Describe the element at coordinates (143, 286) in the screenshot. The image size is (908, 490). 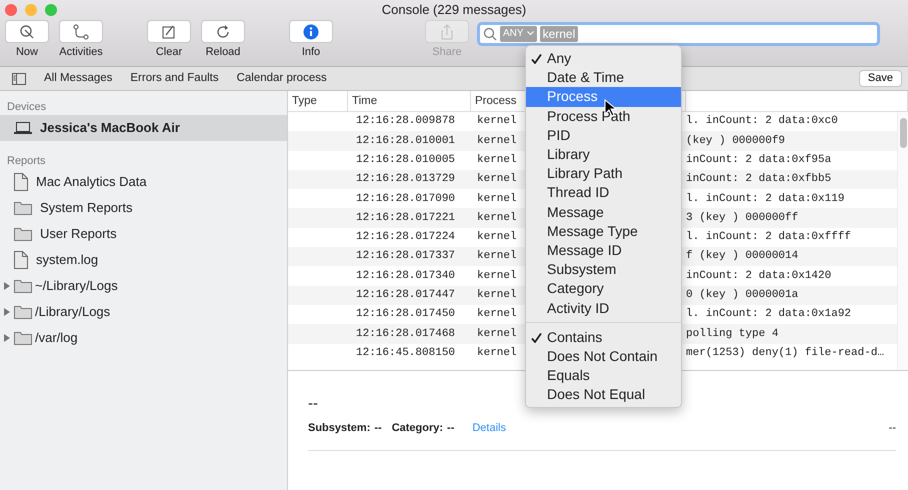
I see `sidebar-item: ~/Library/Logs` at that location.